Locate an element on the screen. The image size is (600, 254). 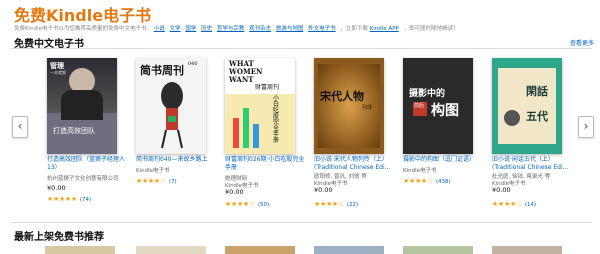
cover-text: 列傳 is located at coordinates (367, 108).